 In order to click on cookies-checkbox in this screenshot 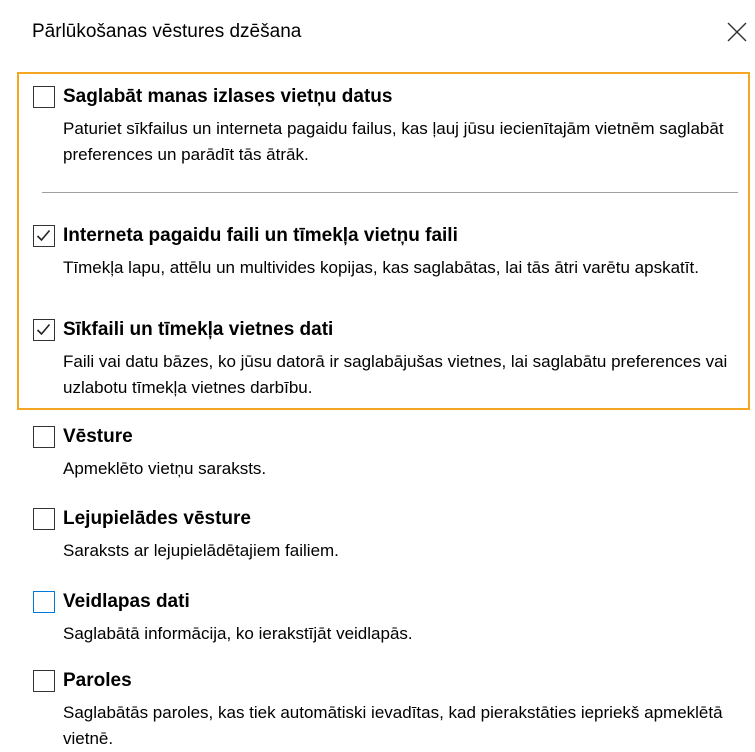, I will do `click(44, 330)`.